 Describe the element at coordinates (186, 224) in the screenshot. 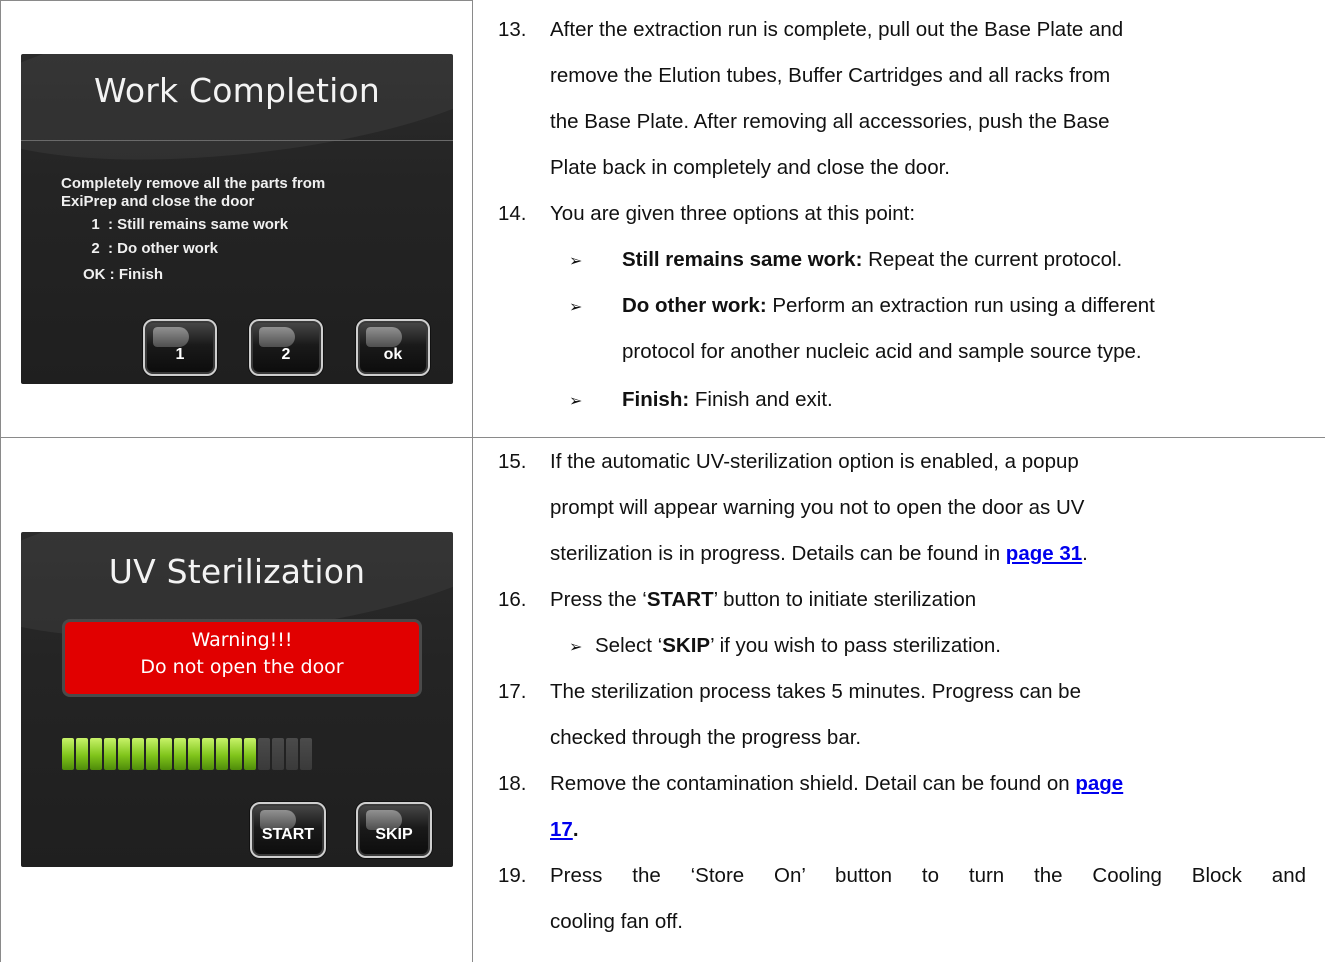

I see `option-1-text: 1 : Still remains same work` at that location.